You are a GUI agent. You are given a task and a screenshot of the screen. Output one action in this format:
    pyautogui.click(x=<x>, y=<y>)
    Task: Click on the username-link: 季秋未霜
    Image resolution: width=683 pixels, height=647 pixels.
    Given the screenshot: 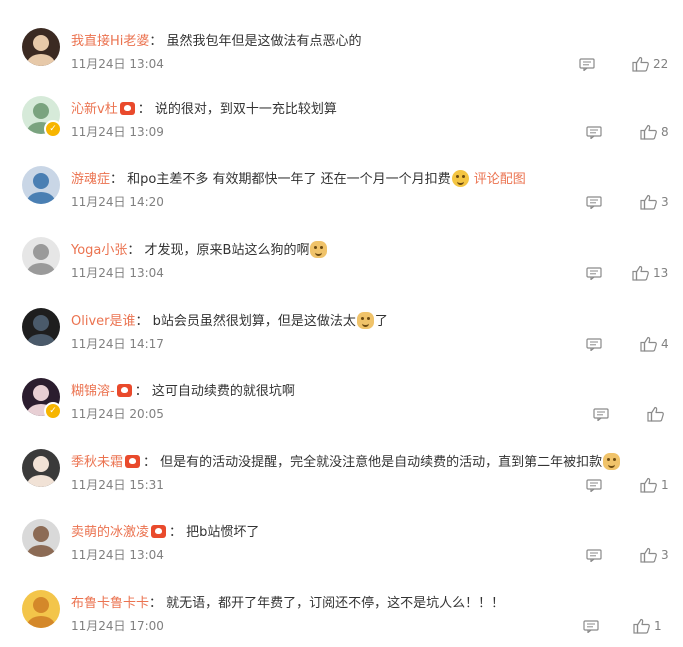 What is the action you would take?
    pyautogui.click(x=97, y=462)
    